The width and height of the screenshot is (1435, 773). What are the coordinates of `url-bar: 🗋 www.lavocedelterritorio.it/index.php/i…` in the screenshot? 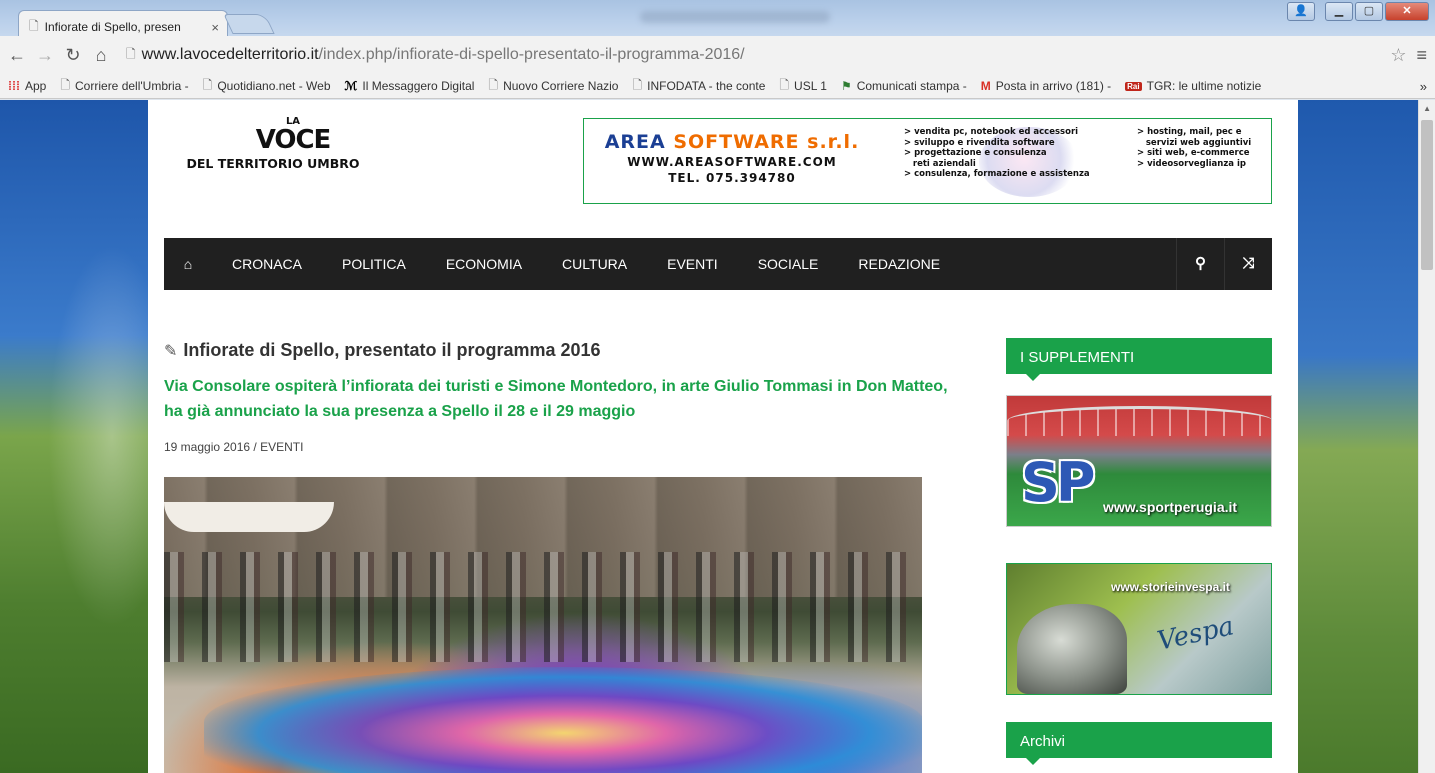 It's located at (750, 55).